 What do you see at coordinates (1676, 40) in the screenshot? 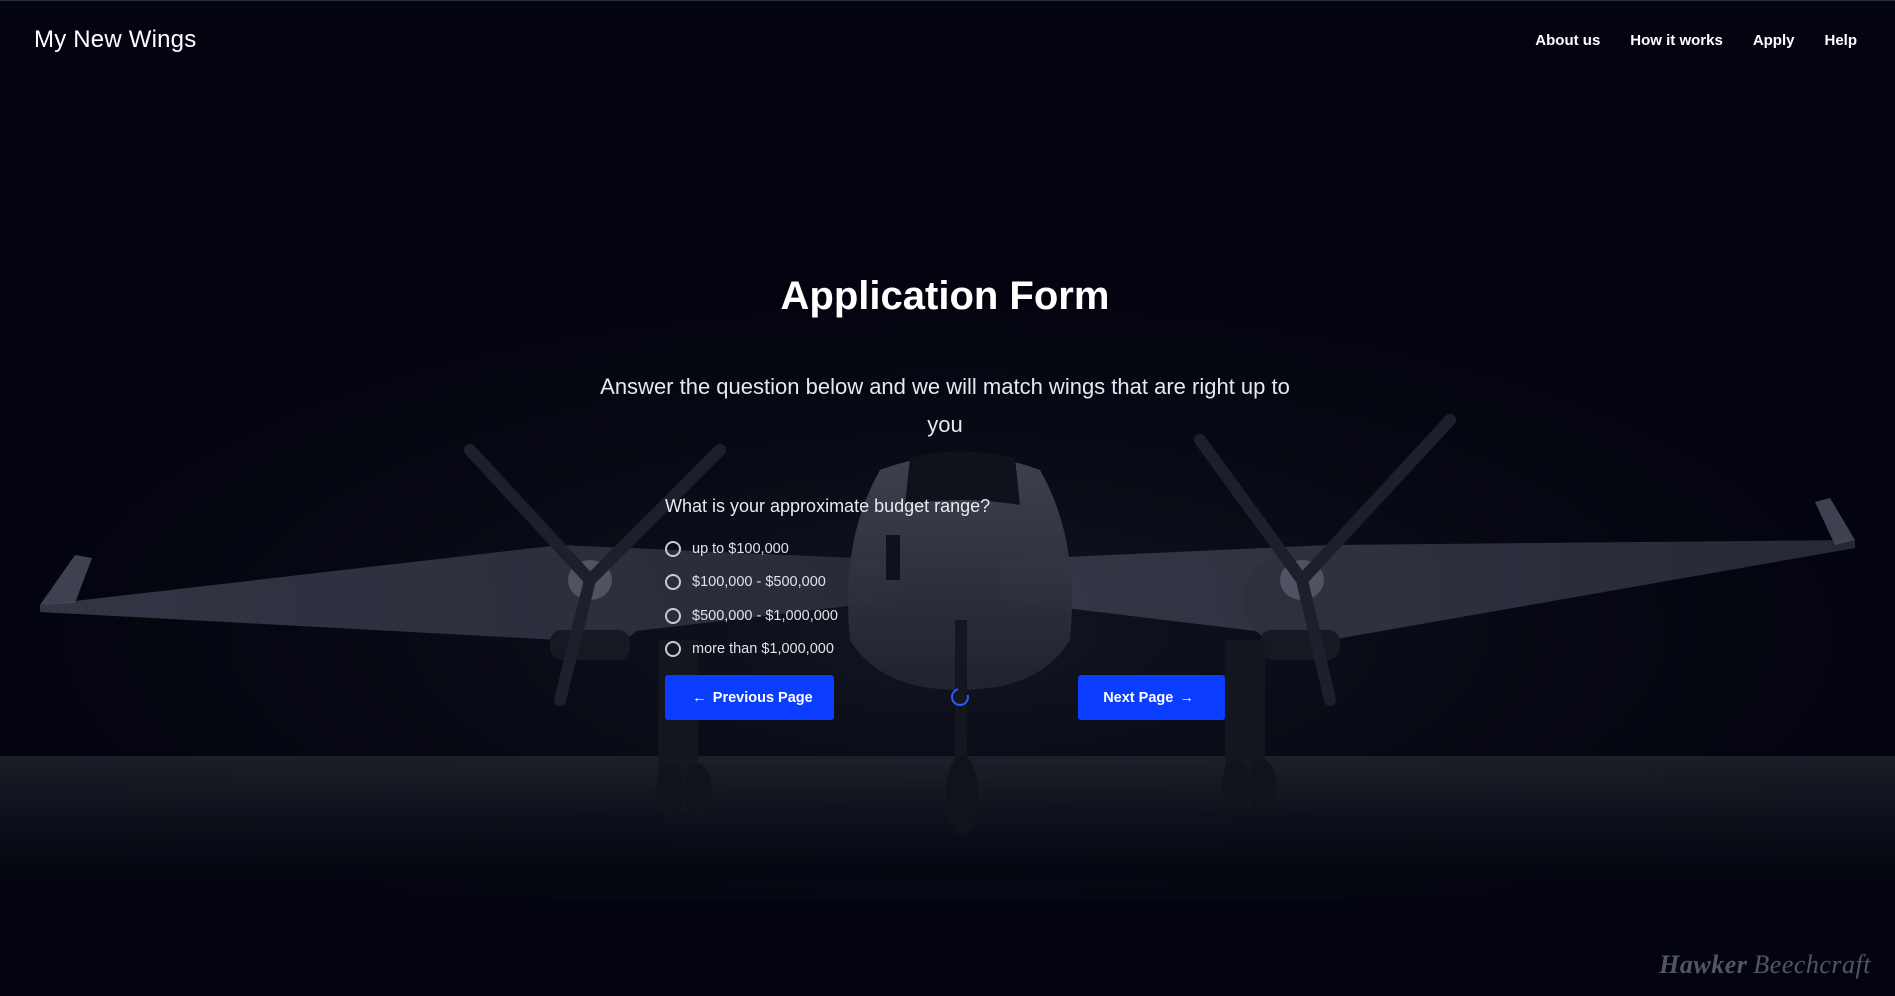
I see `nav-how-it-works: How it works` at bounding box center [1676, 40].